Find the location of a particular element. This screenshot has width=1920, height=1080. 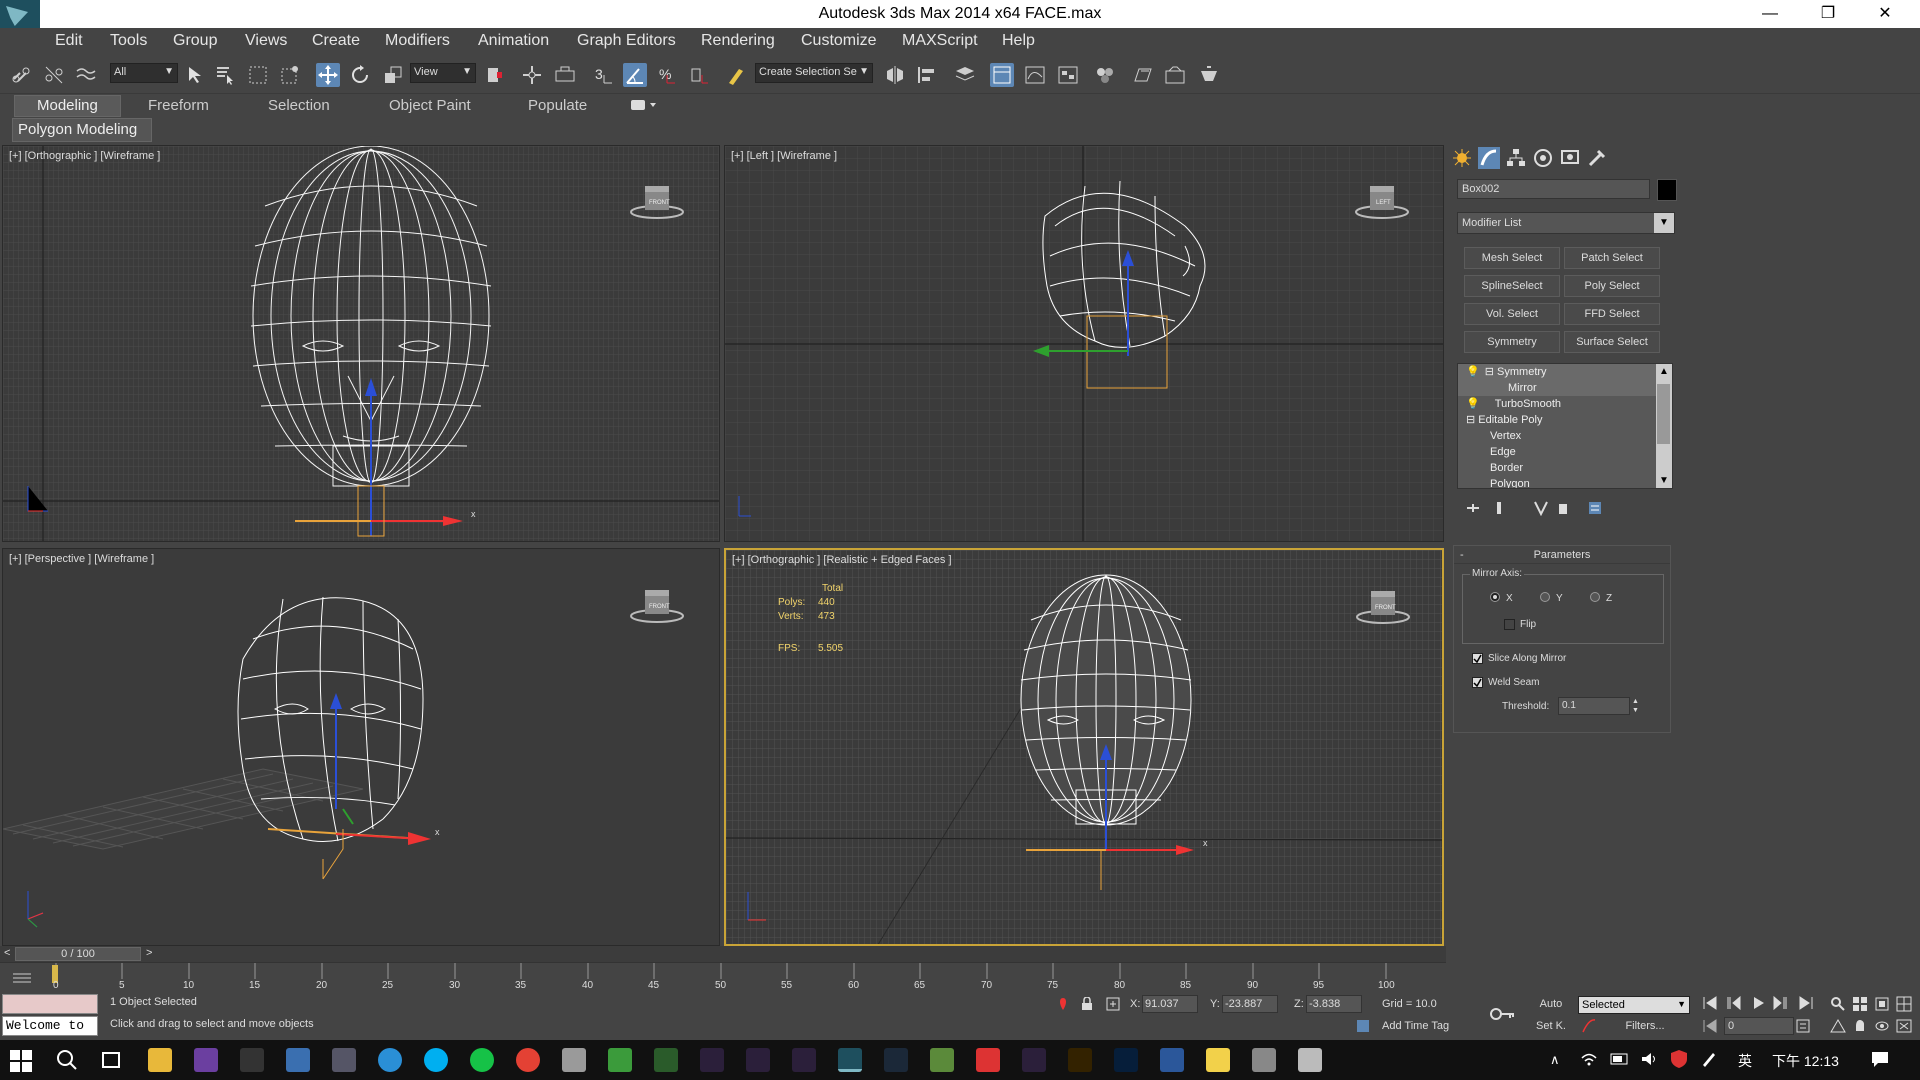

reference-coordinate-dropdown: View ▼ is located at coordinates (443, 73).